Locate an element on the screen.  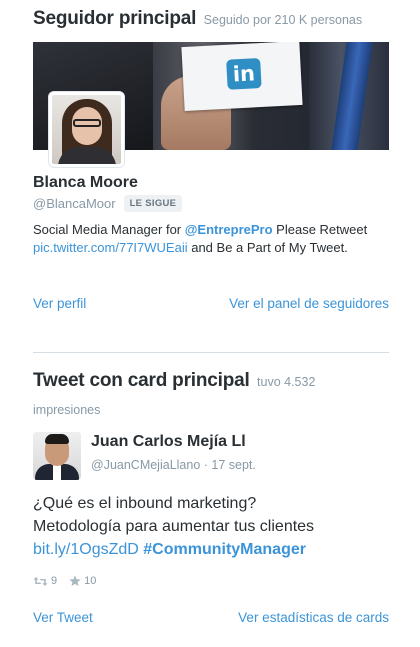
tweet-meta: @JuanCMejiaLlano · 17 sept. is located at coordinates (173, 465).